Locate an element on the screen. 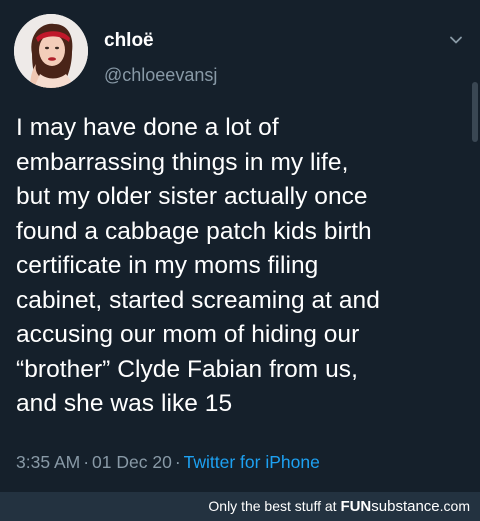 The image size is (480, 521). watermark-brand-substance: substance is located at coordinates (405, 506).